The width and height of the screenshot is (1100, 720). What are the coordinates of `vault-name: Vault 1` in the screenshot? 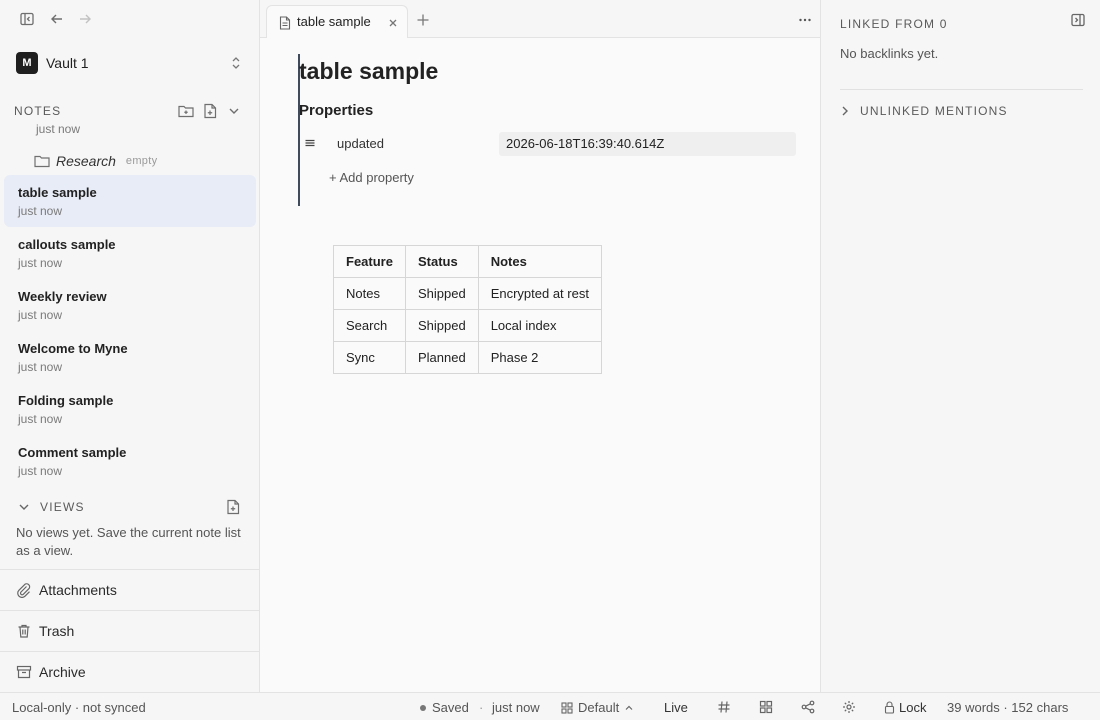 It's located at (67, 63).